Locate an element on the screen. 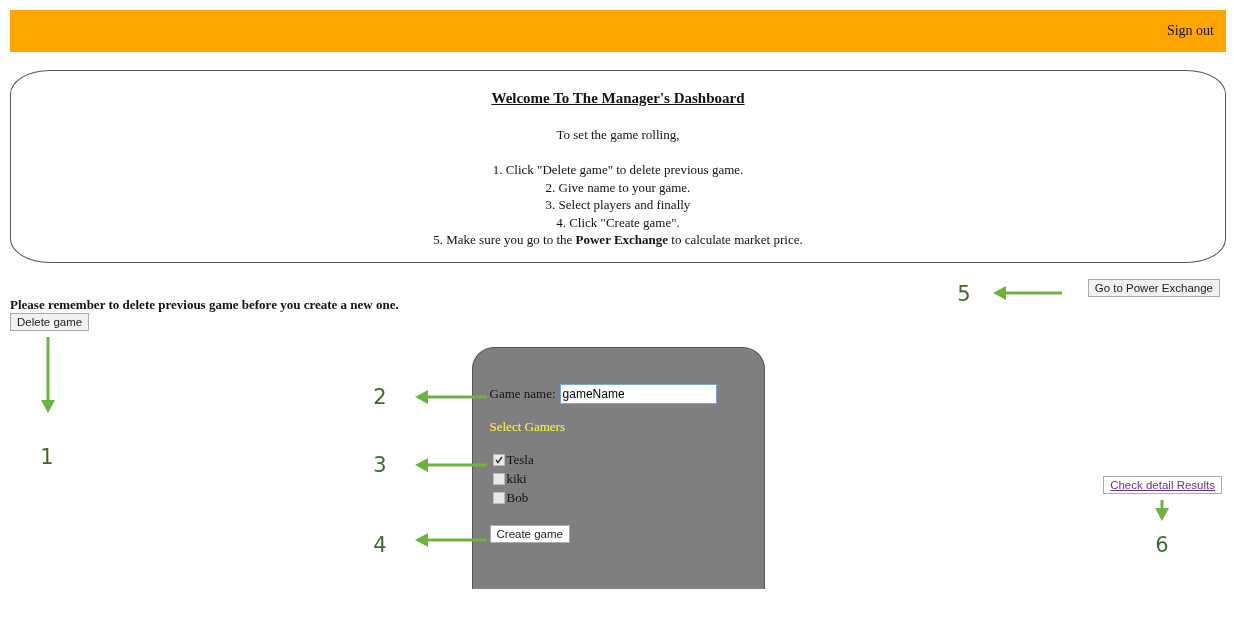  sign-out-link: Sign out is located at coordinates (1190, 31).